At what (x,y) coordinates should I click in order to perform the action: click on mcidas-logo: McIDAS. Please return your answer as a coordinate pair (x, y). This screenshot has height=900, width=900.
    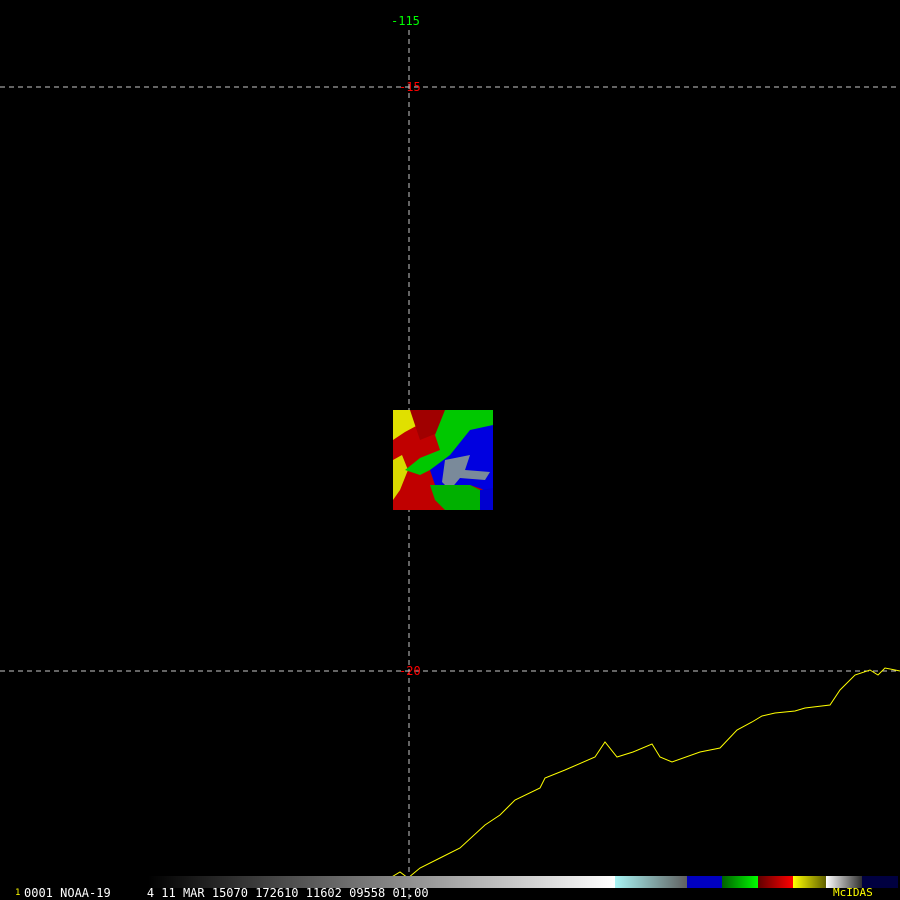
    Looking at the image, I should click on (853, 892).